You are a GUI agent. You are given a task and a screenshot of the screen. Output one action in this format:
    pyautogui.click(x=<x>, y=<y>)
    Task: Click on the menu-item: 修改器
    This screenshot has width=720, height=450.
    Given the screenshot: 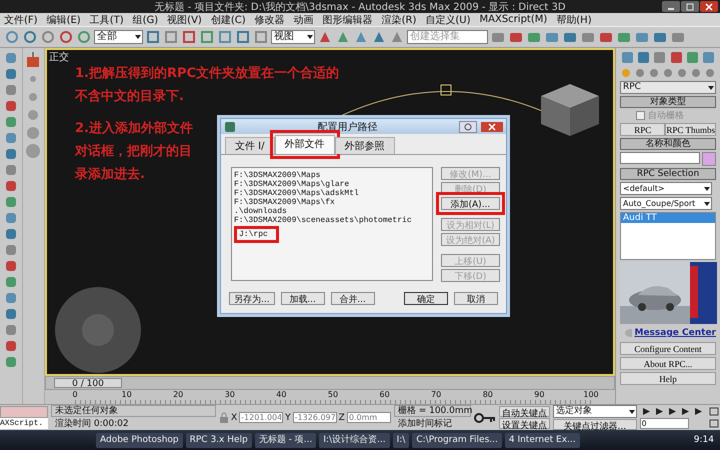 What is the action you would take?
    pyautogui.click(x=269, y=19)
    